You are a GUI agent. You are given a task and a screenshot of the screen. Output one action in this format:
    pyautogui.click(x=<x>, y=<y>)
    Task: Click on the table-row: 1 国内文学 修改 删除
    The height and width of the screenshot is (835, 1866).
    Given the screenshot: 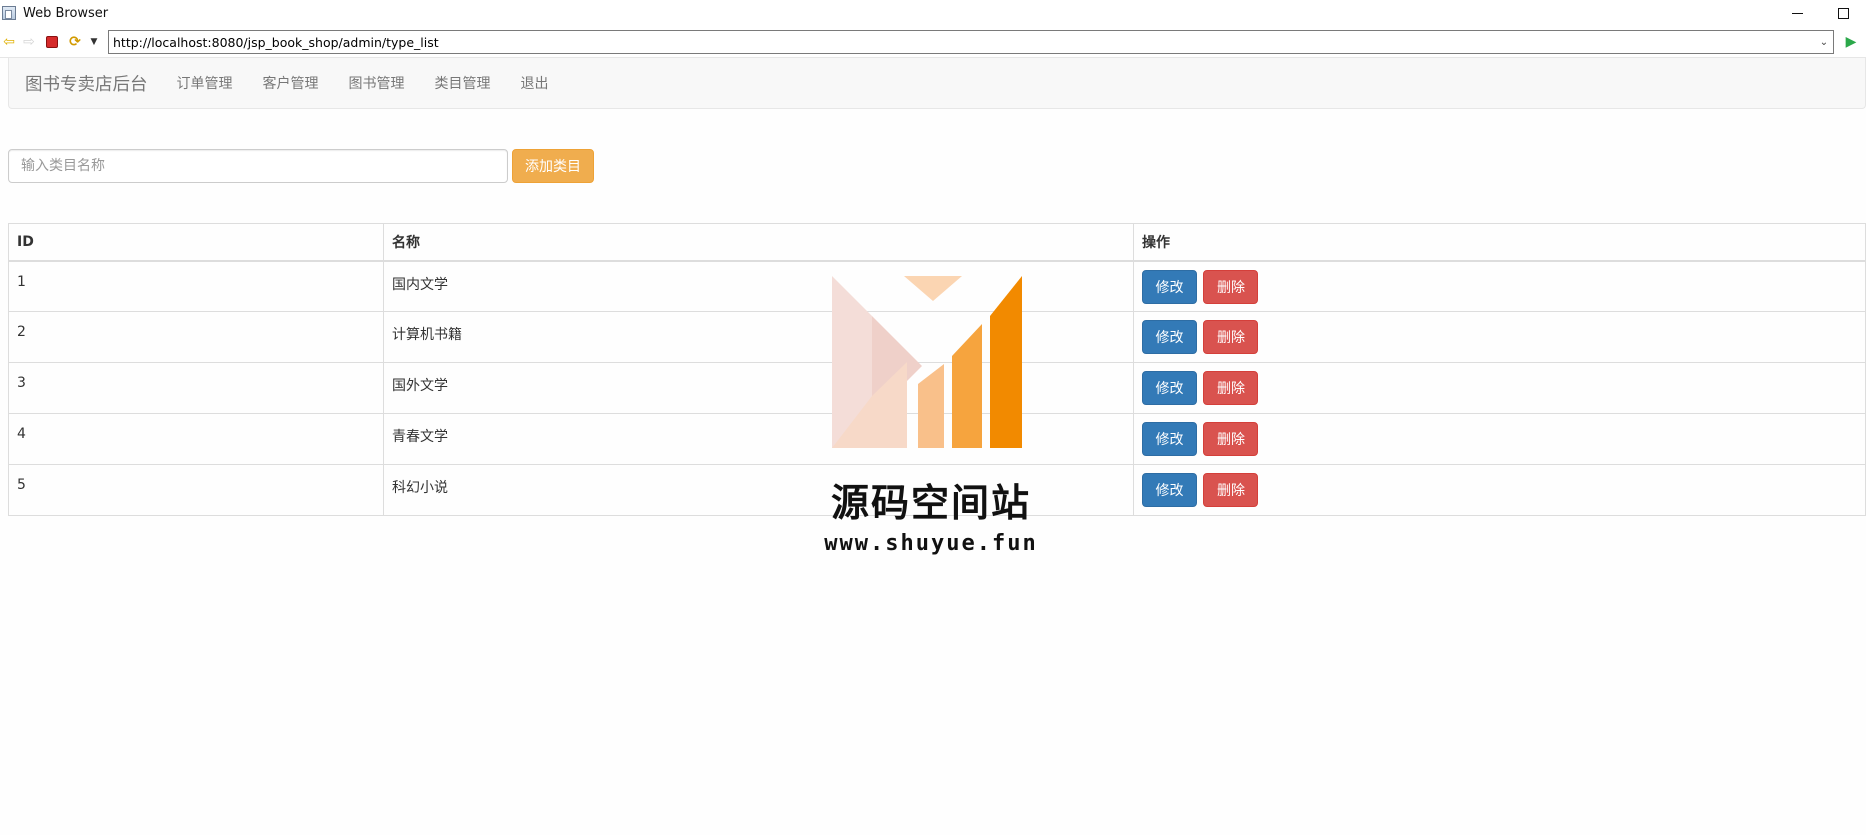 What is the action you would take?
    pyautogui.click(x=937, y=286)
    